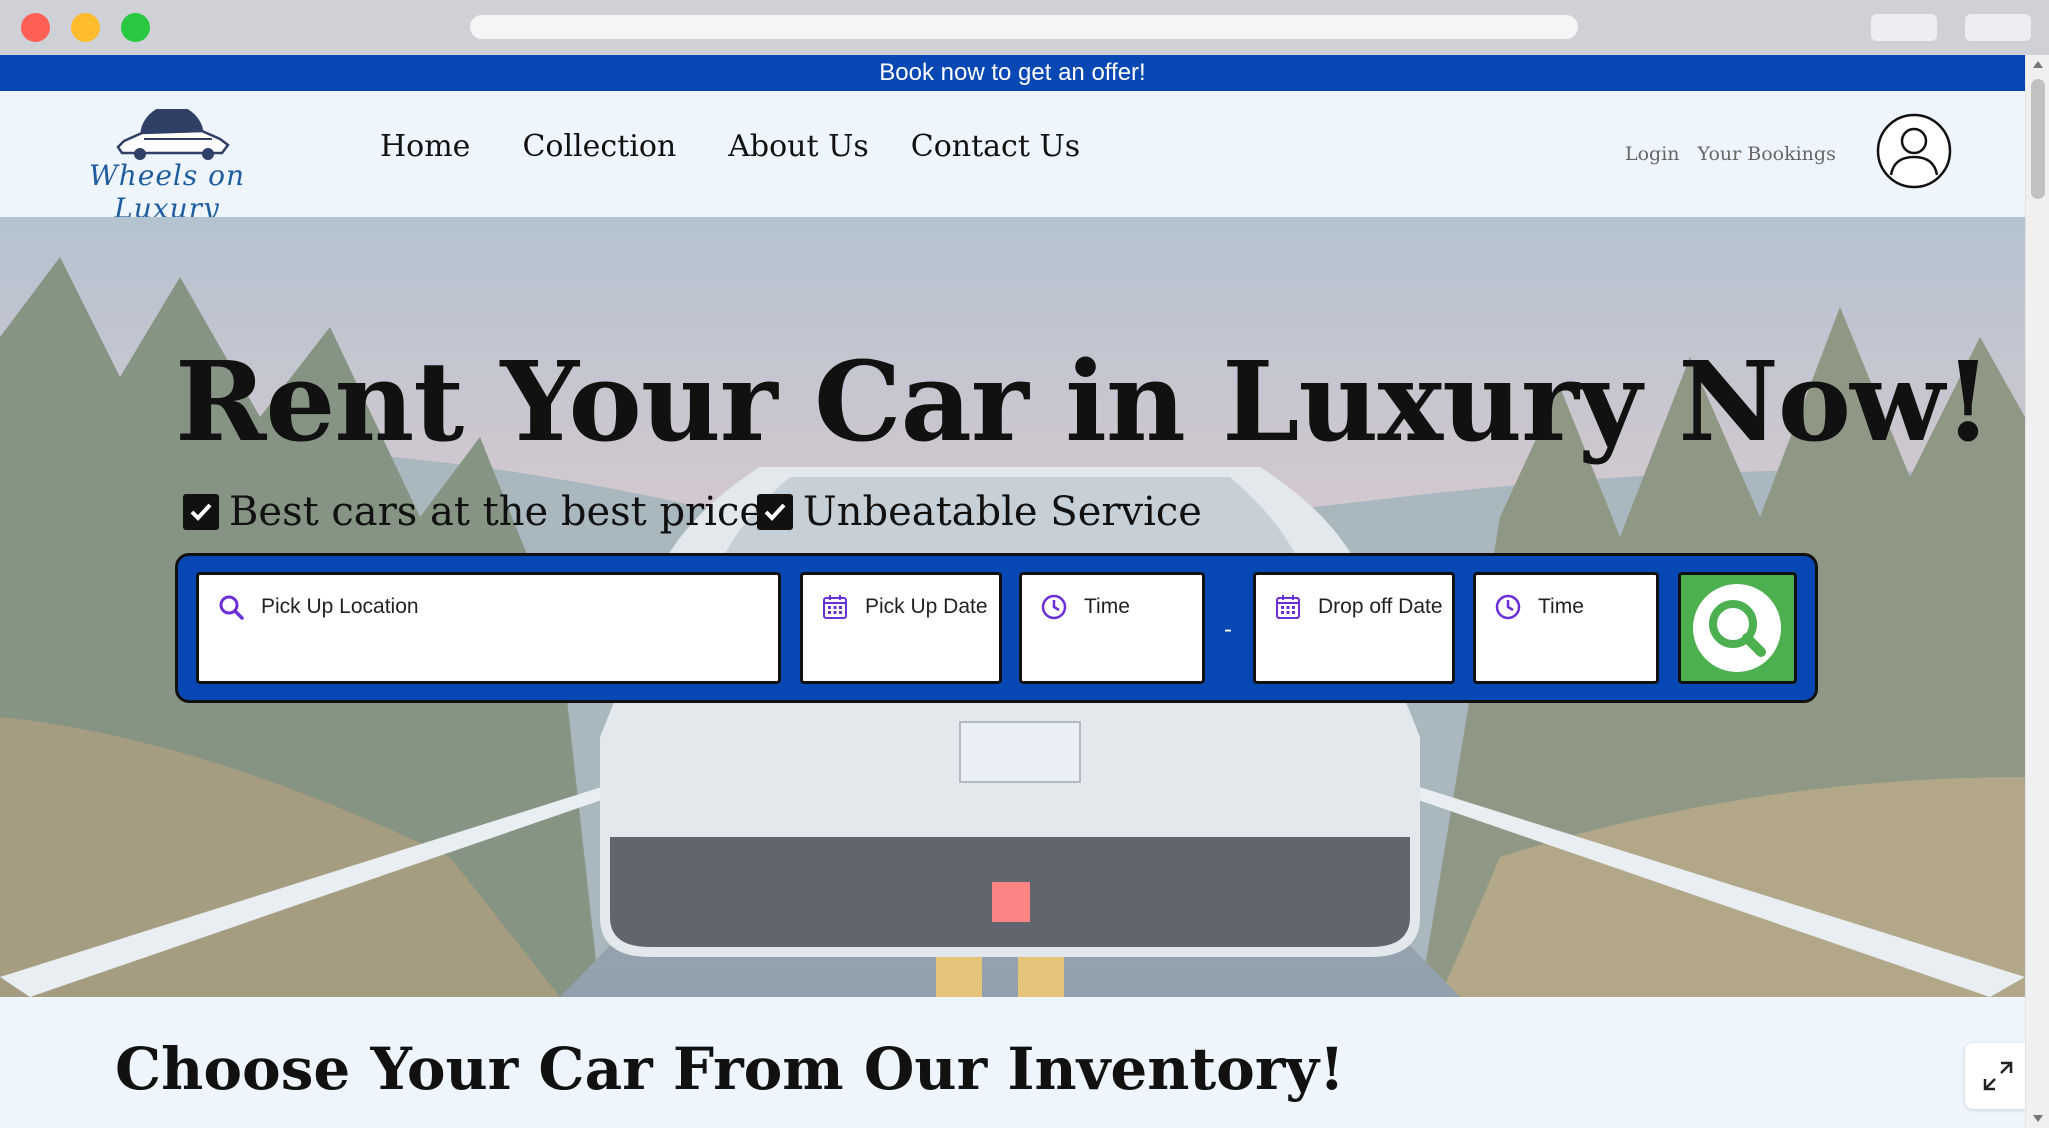  I want to click on pickup-date-field: Pick Up Date, so click(901, 628).